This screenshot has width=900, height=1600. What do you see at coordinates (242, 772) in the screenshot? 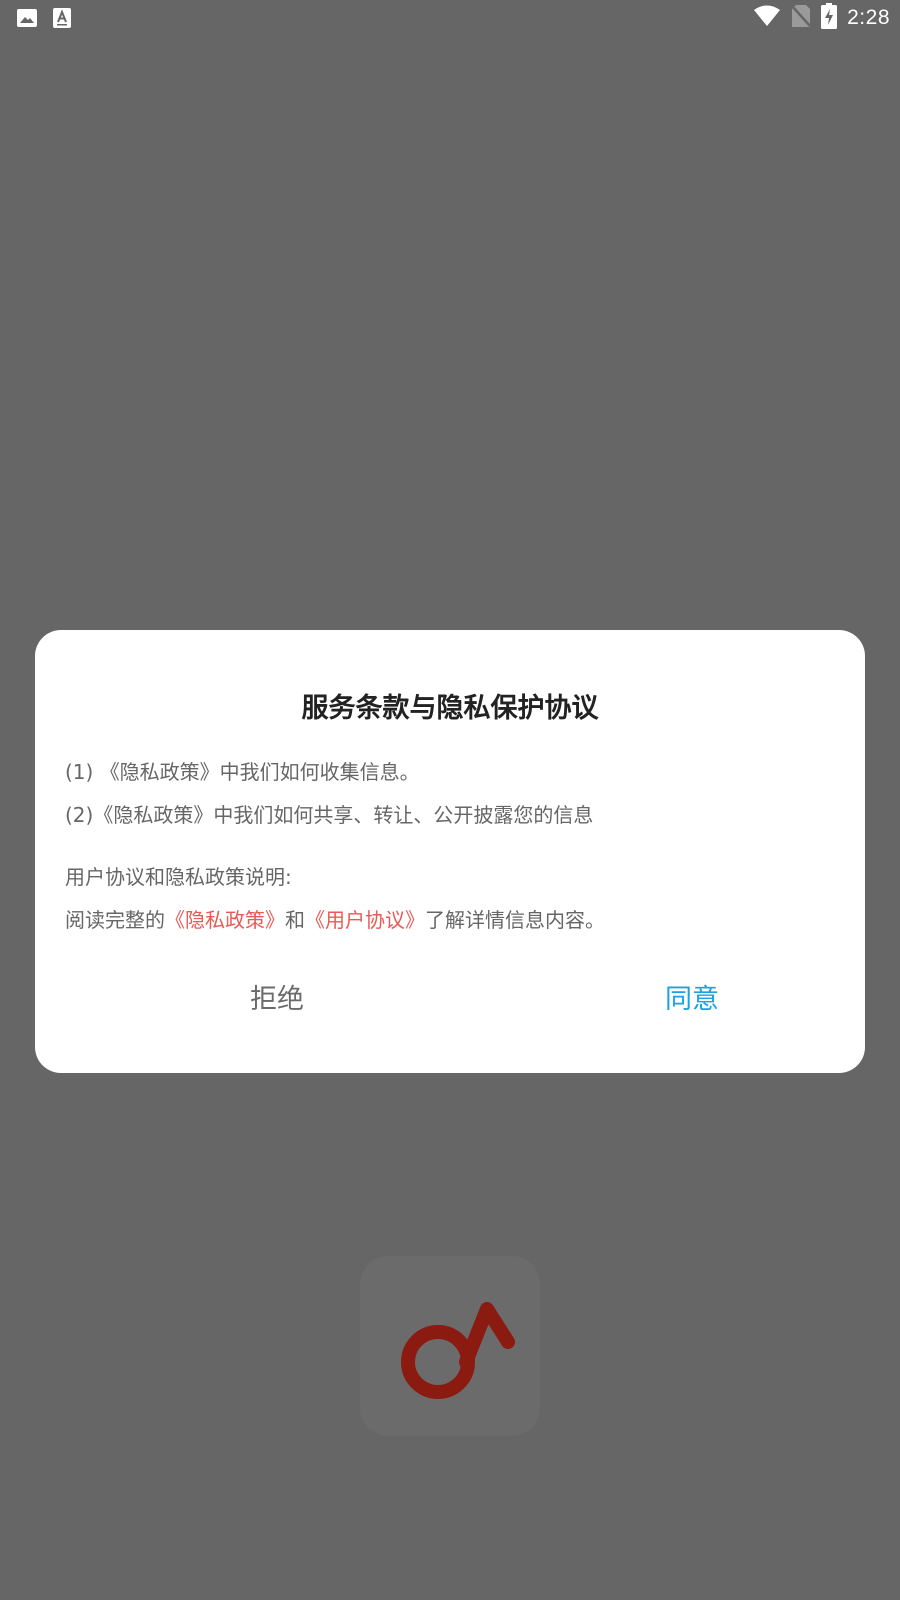
I see `privacy-item-1: (1) 《隐私政策》中我们如何收集信息。` at bounding box center [242, 772].